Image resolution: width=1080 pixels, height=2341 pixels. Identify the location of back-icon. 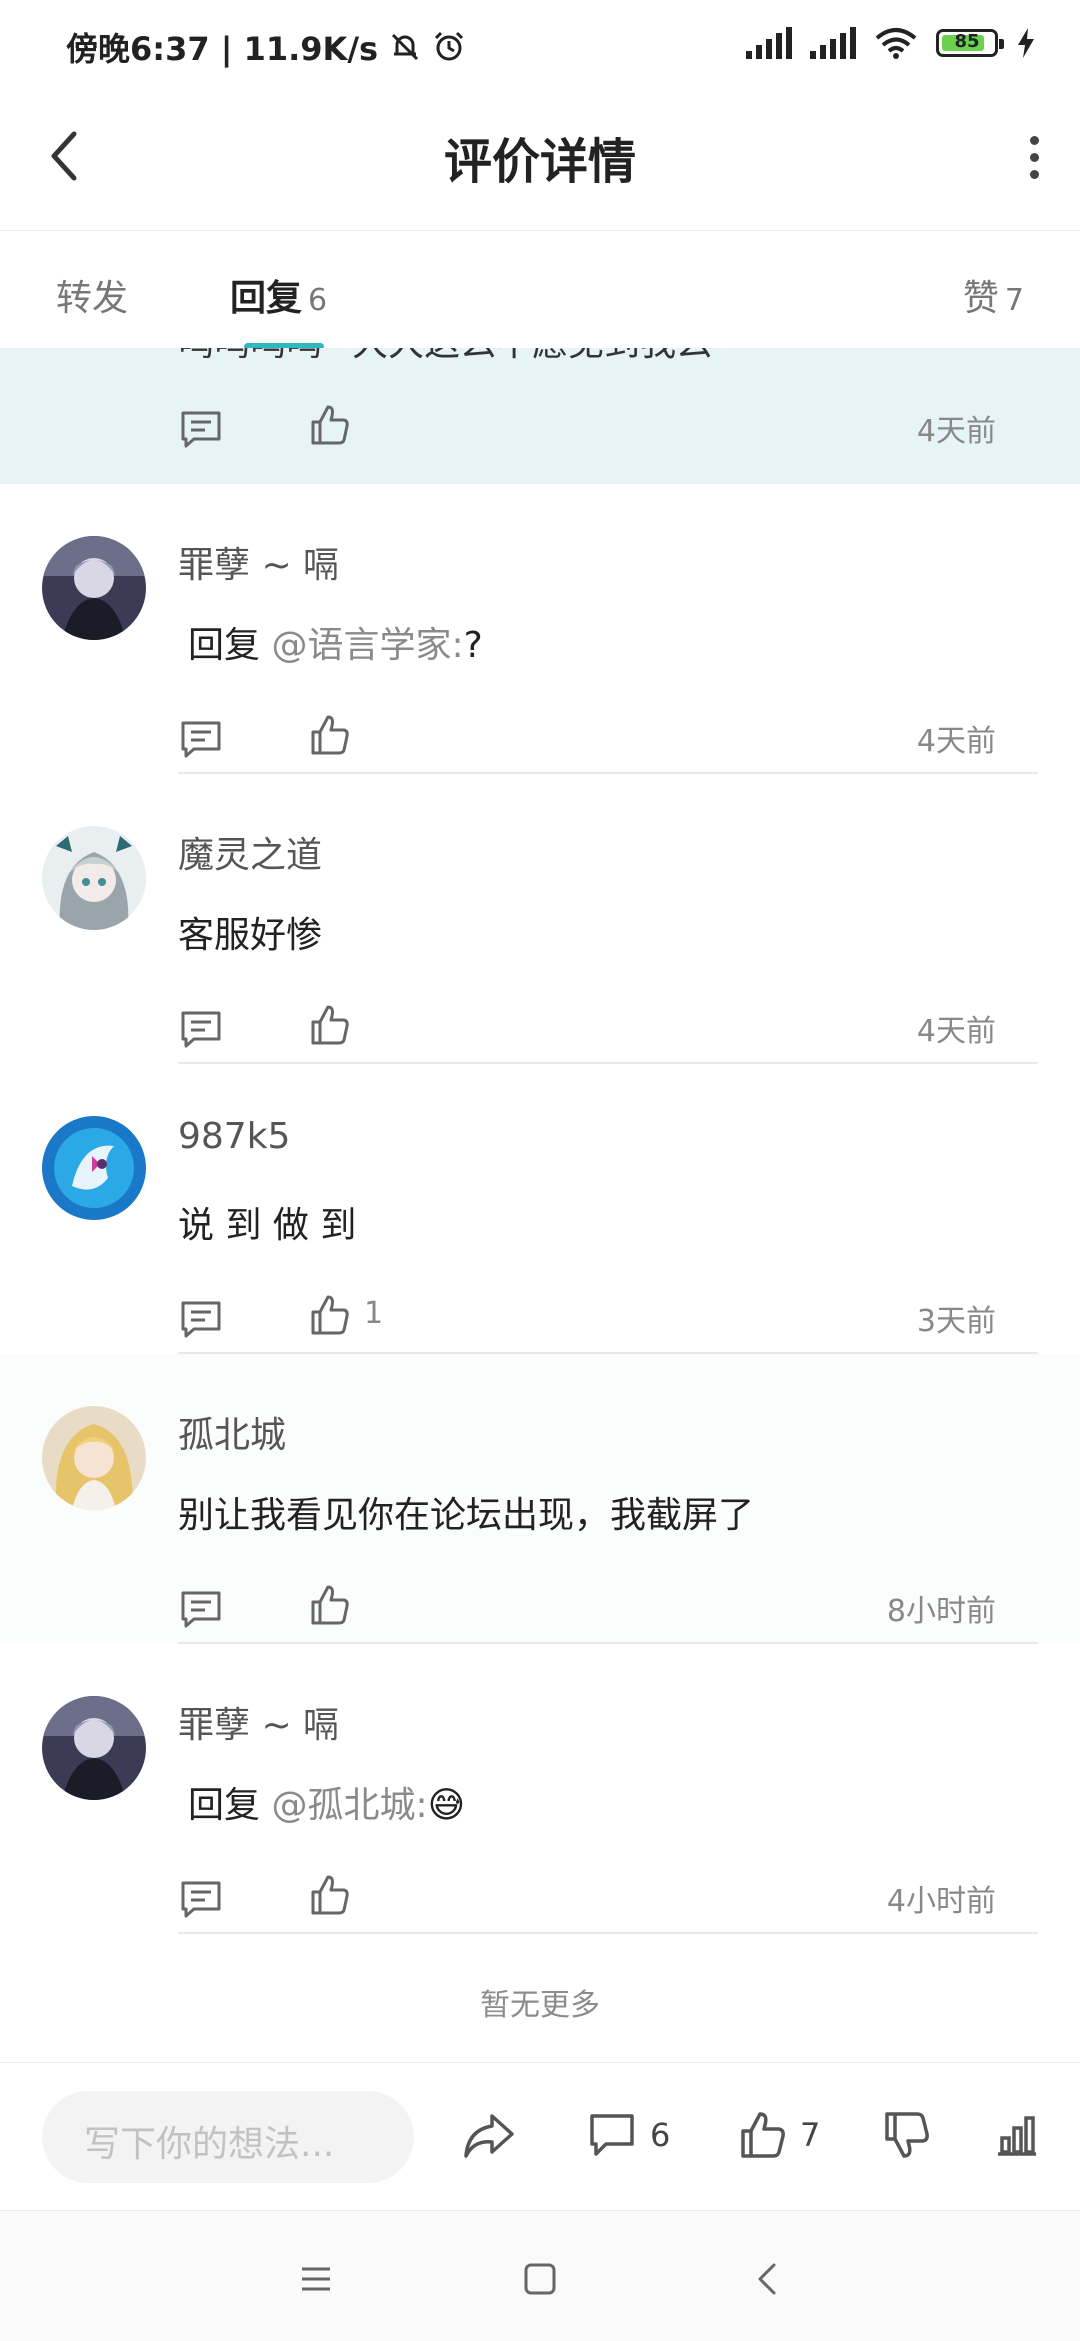
(768, 2279).